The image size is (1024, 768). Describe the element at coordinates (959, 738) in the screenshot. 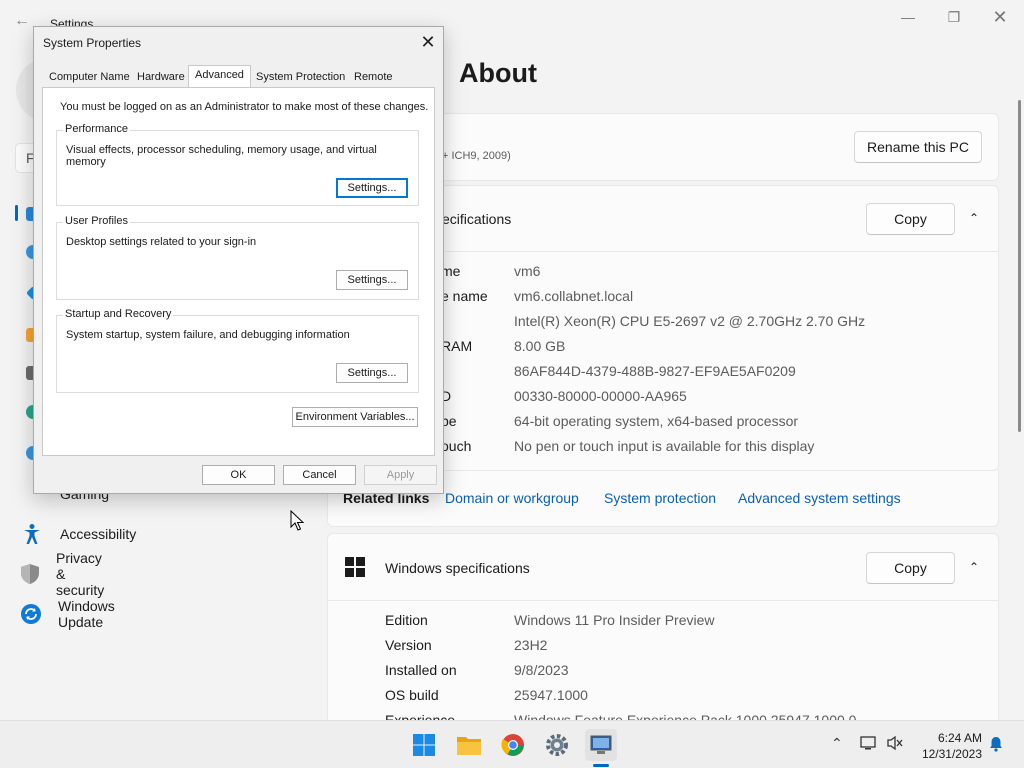

I see `clock-time: 6:24 AM` at that location.